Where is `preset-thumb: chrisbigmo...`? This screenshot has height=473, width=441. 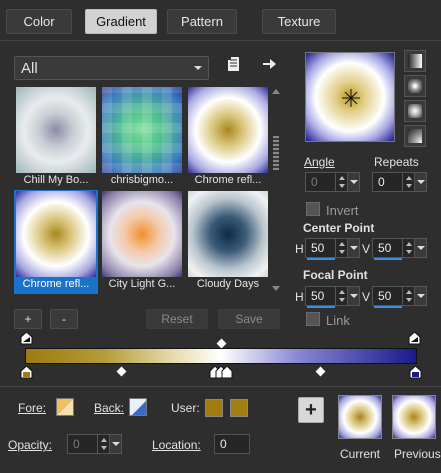 preset-thumb: chrisbigmo... is located at coordinates (142, 138).